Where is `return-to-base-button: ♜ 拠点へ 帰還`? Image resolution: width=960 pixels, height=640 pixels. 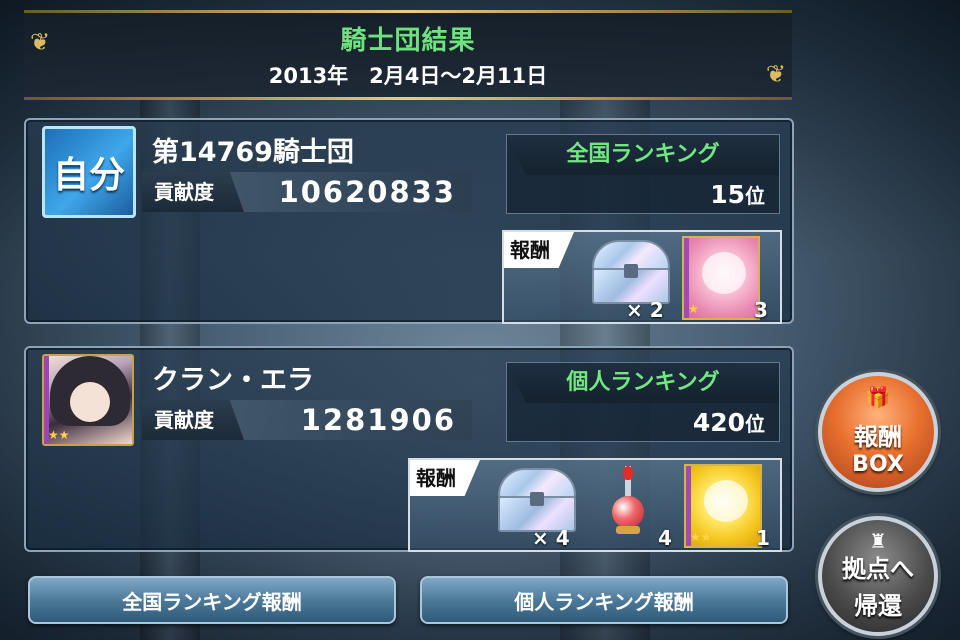 return-to-base-button: ♜ 拠点へ 帰還 is located at coordinates (878, 576).